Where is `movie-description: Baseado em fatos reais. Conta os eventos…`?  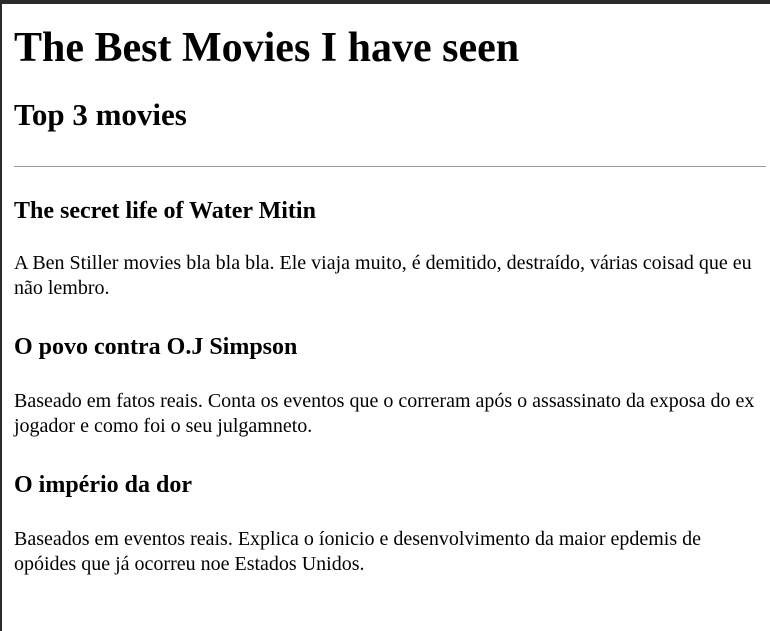
movie-description: Baseado em fatos reais. Conta os eventos… is located at coordinates (384, 413).